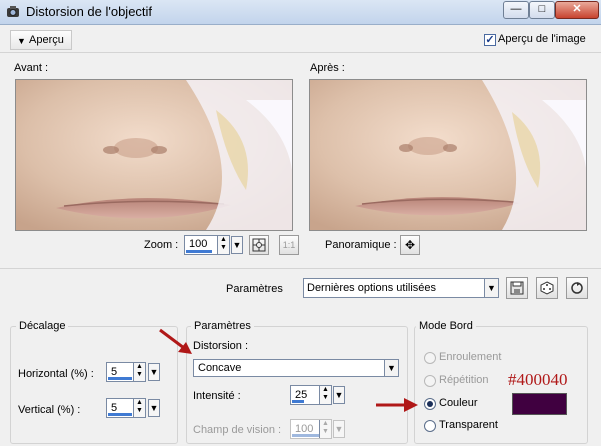 The width and height of the screenshot is (601, 446). What do you see at coordinates (154, 408) in the screenshot?
I see `vertical-dropdown-arrow: ▼` at bounding box center [154, 408].